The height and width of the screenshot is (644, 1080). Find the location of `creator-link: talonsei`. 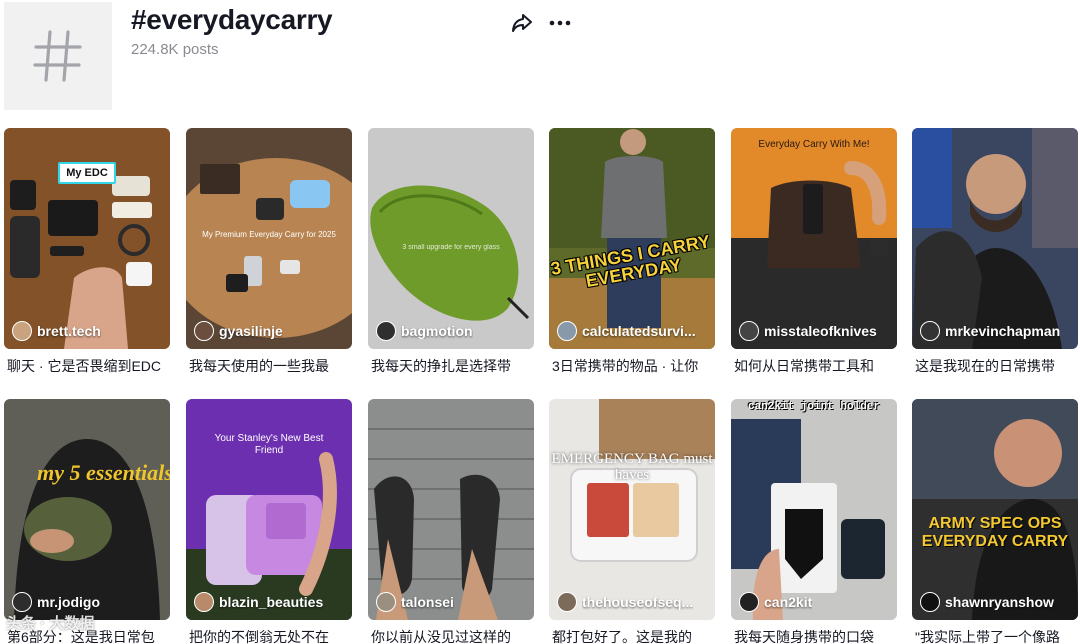

creator-link: talonsei is located at coordinates (415, 602).